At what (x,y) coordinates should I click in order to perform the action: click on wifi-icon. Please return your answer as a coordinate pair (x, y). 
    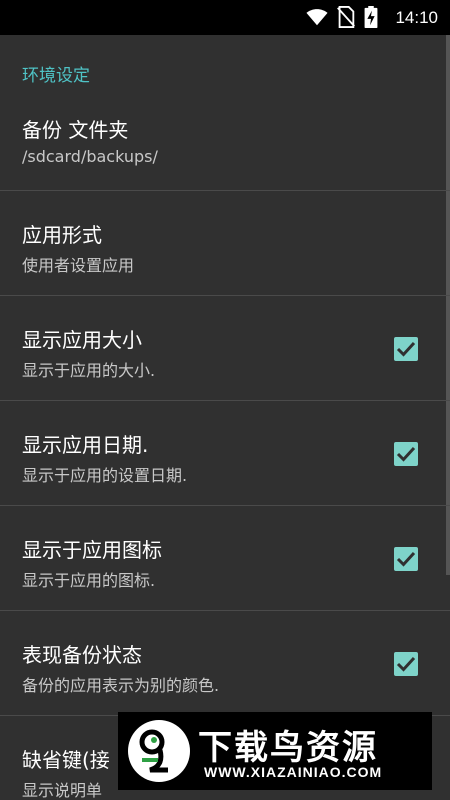
    Looking at the image, I should click on (317, 19).